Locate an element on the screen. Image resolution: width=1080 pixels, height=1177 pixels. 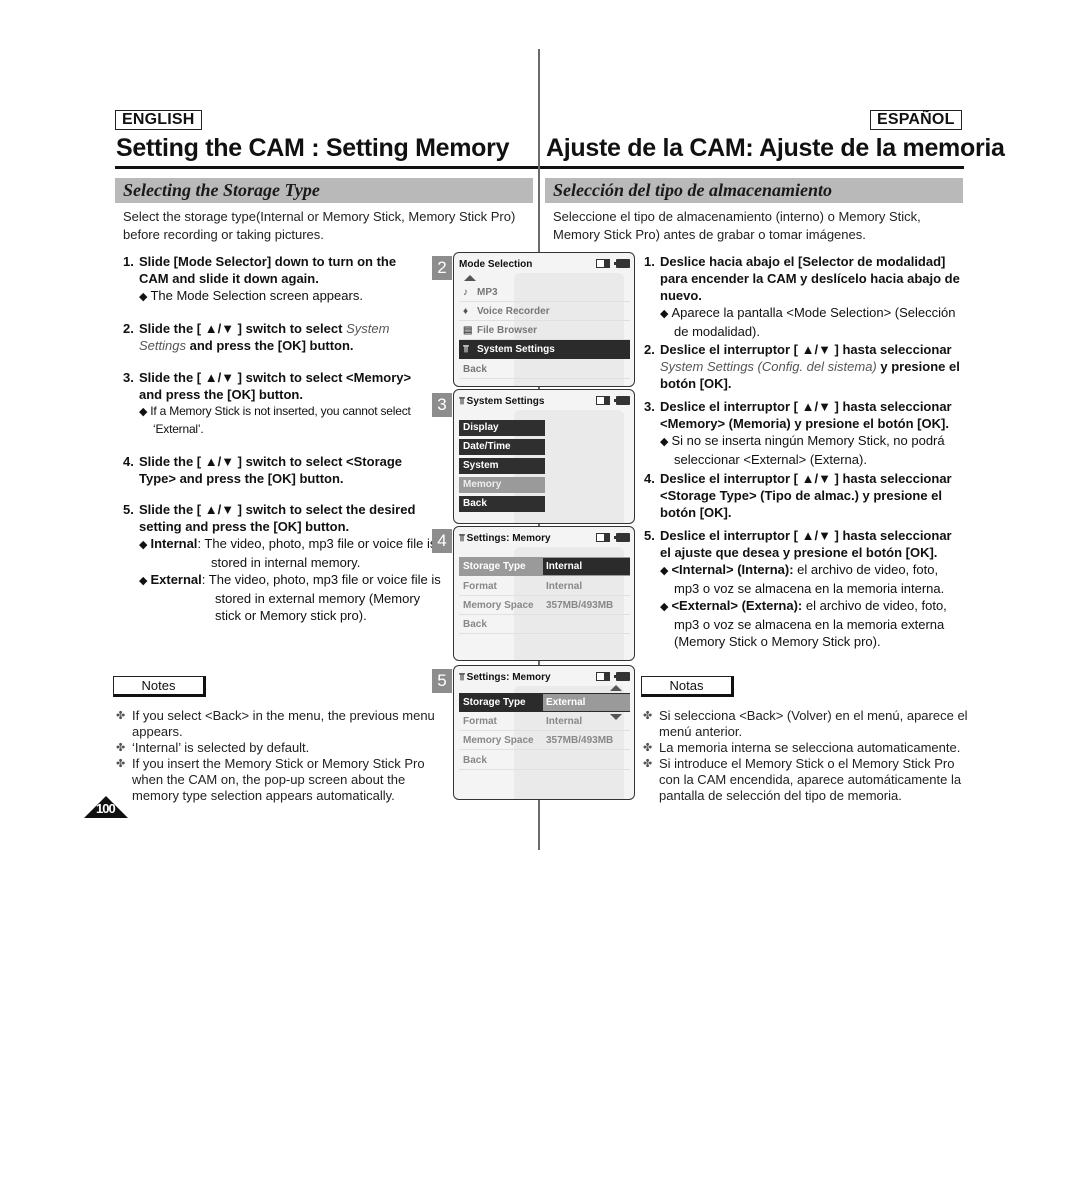
menu-item-display: Display is located at coordinates (502, 428).